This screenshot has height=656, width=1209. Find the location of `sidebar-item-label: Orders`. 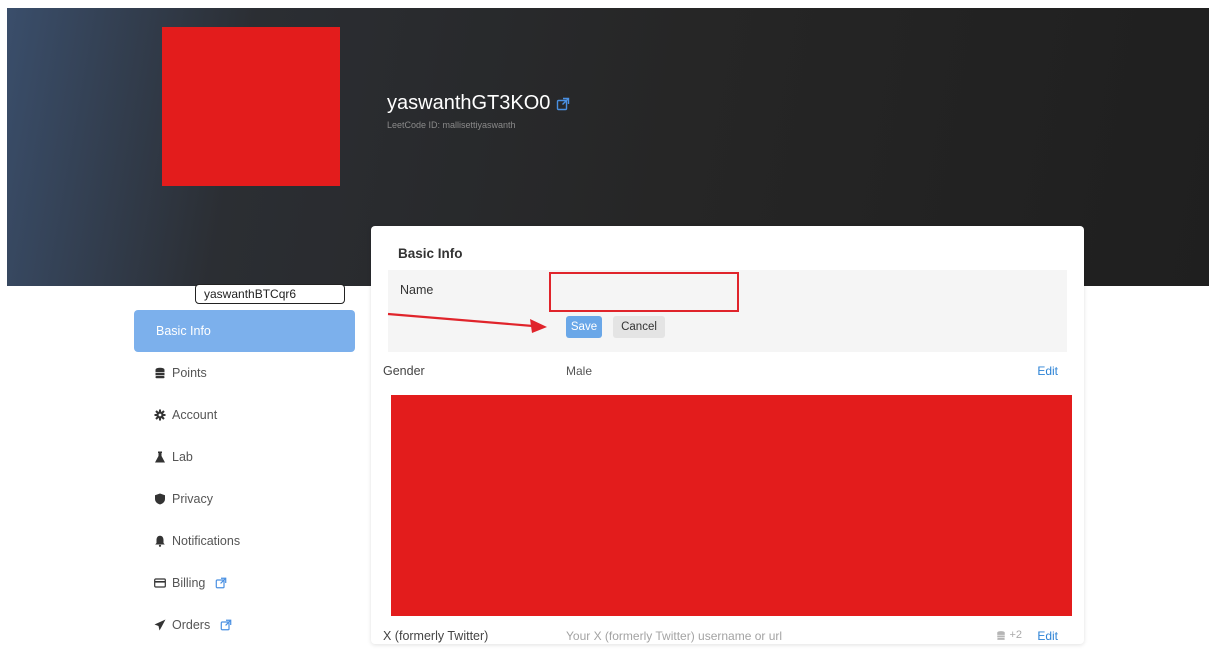

sidebar-item-label: Orders is located at coordinates (191, 625).